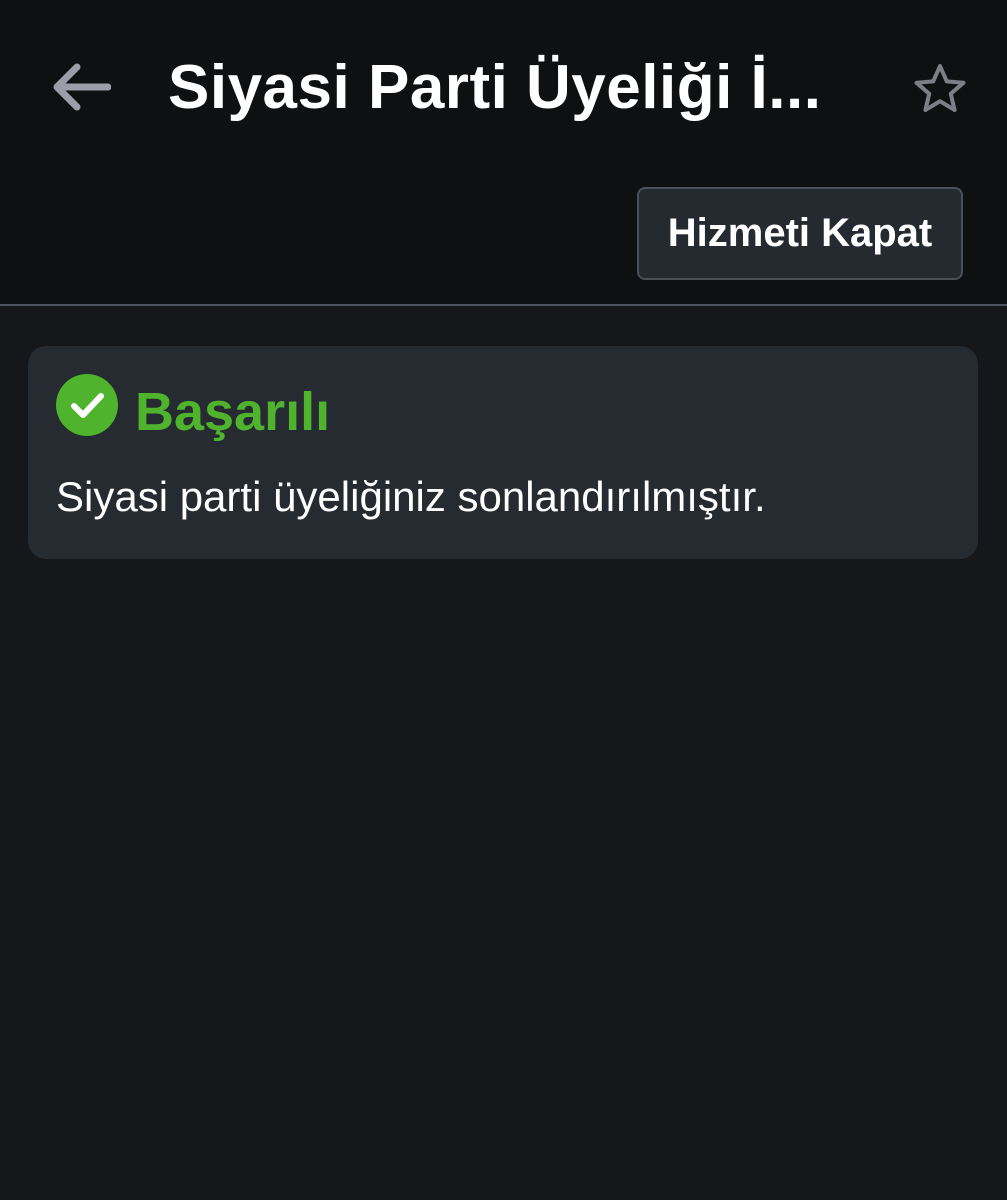  Describe the element at coordinates (87, 405) in the screenshot. I see `check-circle-icon` at that location.